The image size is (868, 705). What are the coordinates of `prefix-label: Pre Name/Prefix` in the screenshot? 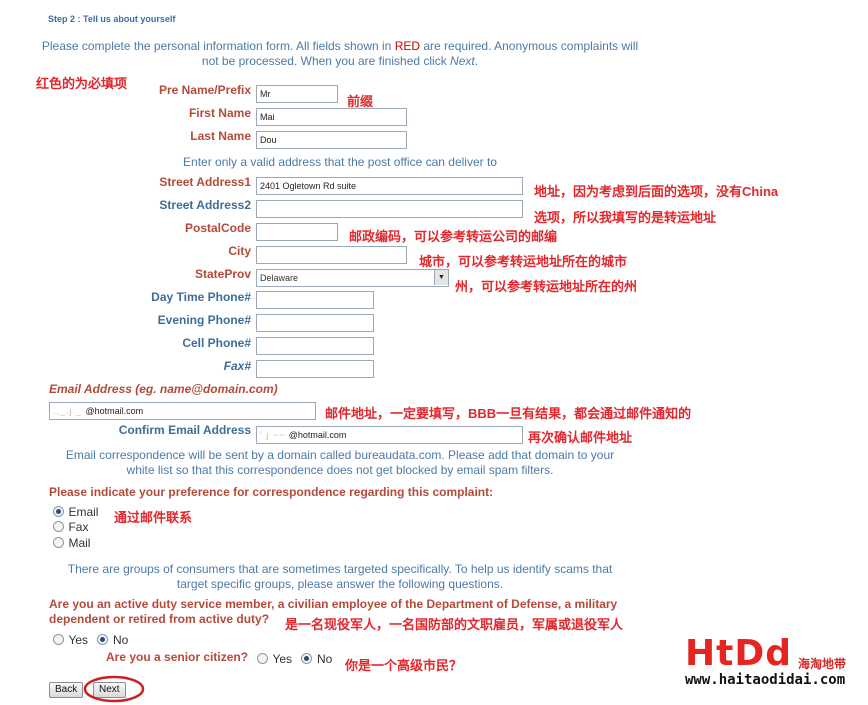 It's located at (204, 90).